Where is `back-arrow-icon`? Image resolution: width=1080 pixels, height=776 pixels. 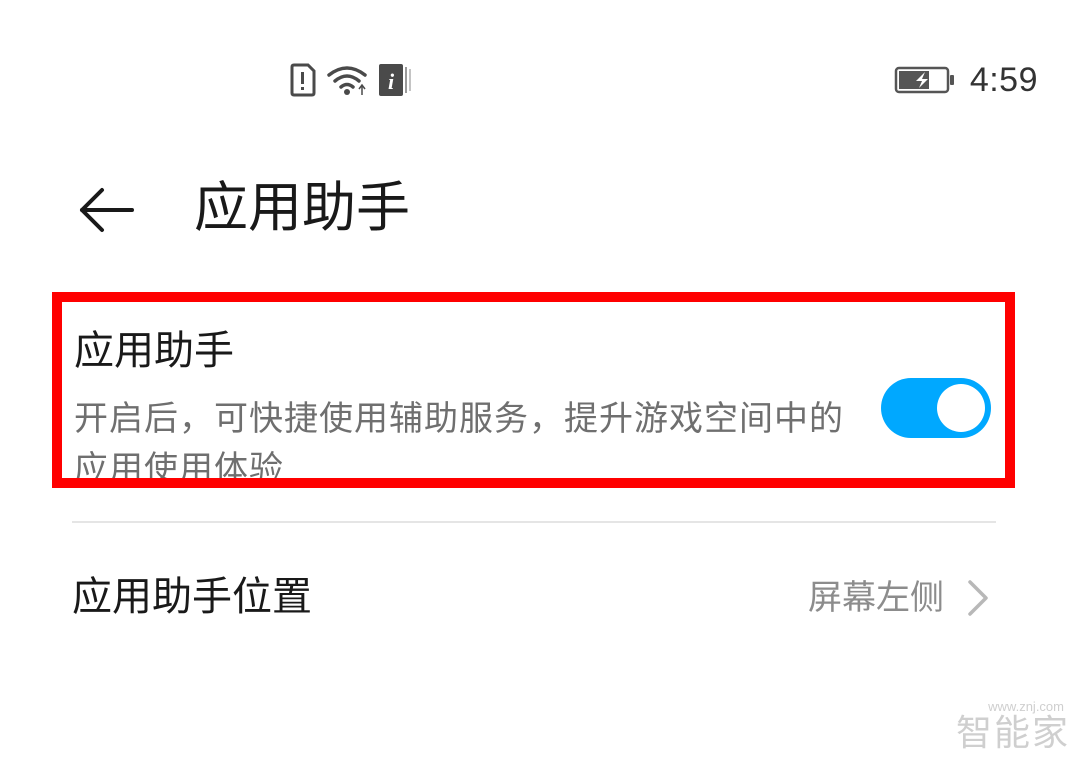 back-arrow-icon is located at coordinates (107, 210).